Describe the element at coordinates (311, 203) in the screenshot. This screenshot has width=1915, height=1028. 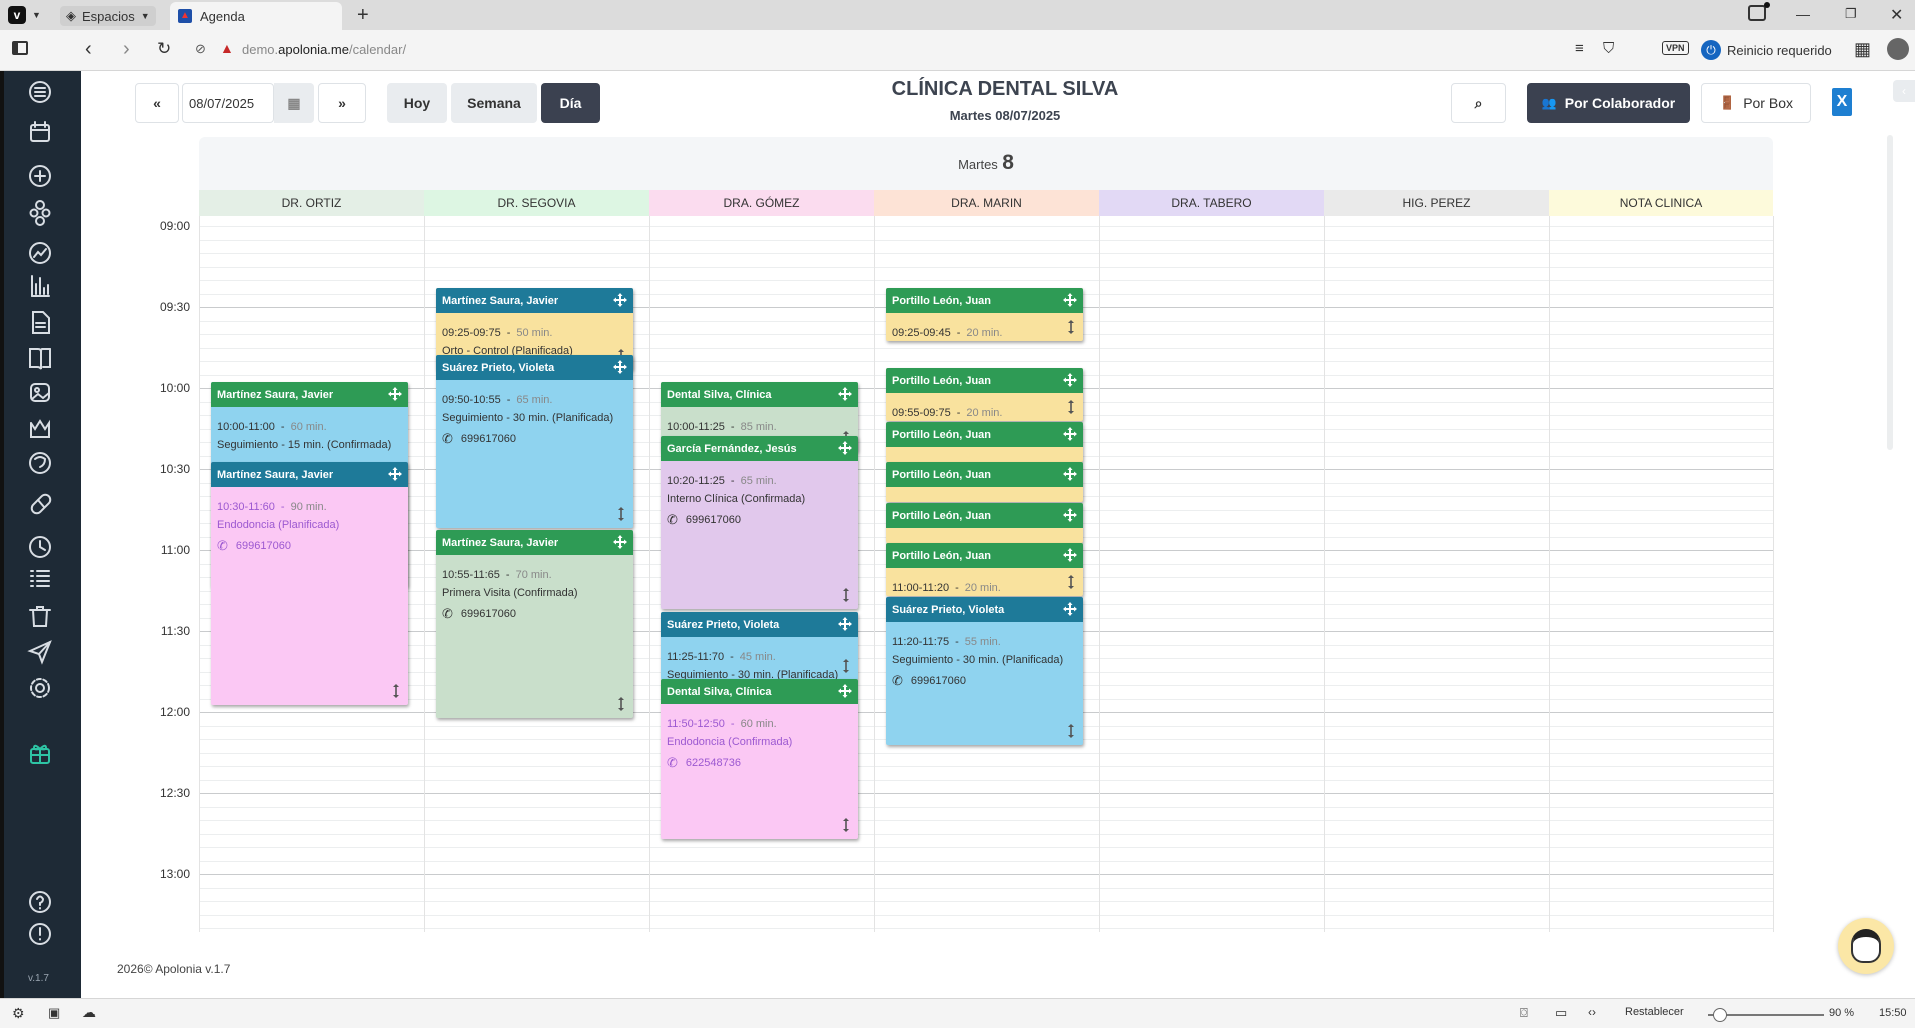
I see `column-header: DR. ORTIZ` at that location.